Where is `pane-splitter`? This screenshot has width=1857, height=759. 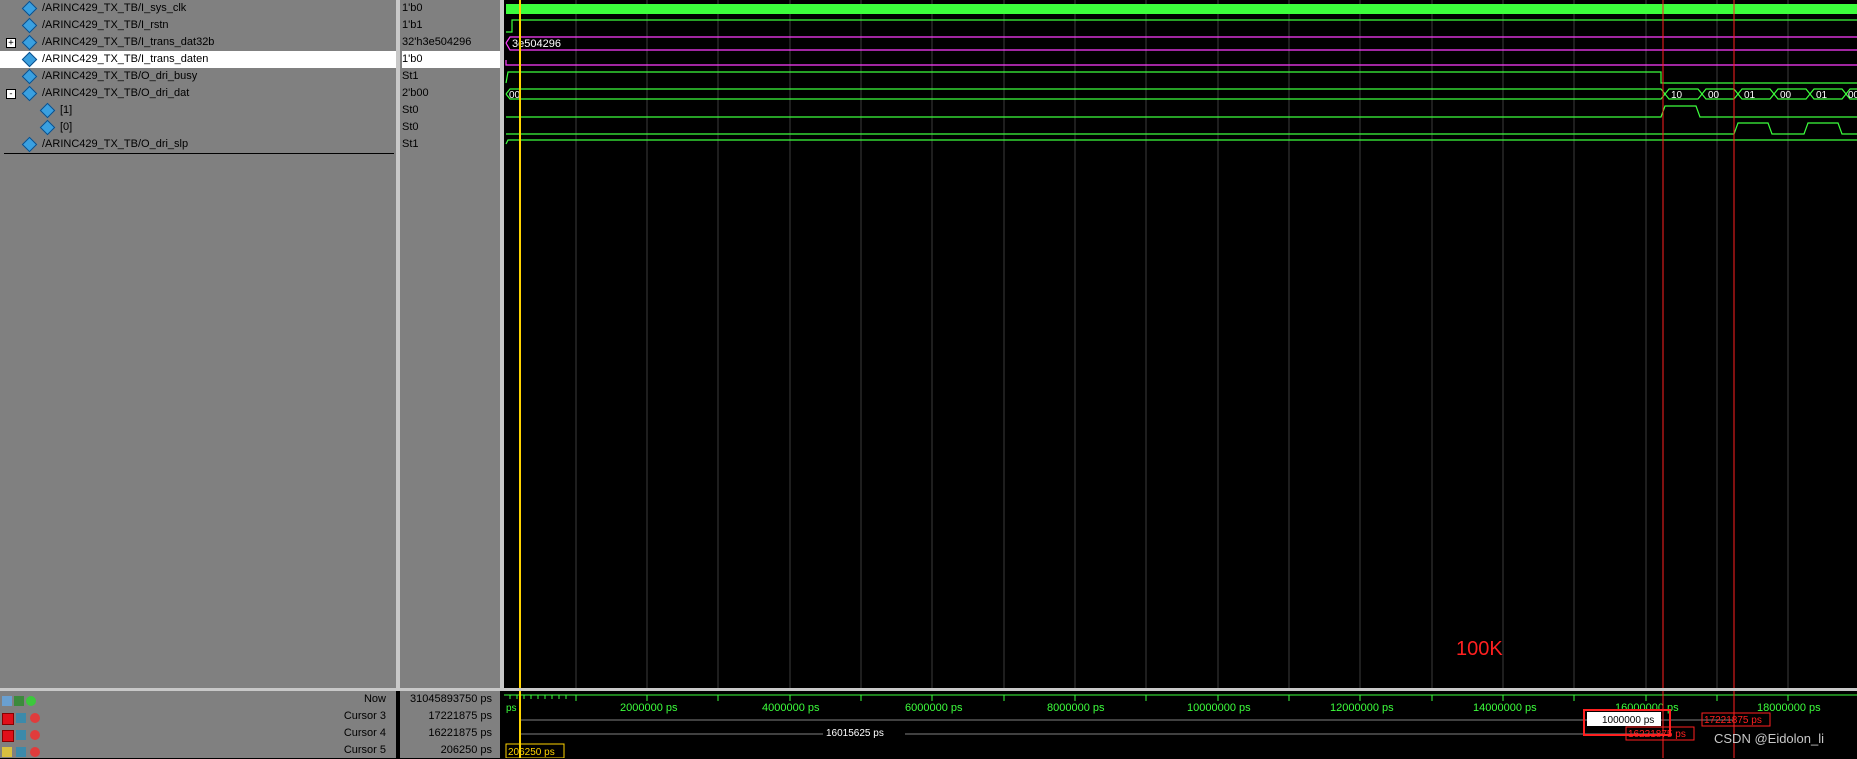
pane-splitter is located at coordinates (398, 379).